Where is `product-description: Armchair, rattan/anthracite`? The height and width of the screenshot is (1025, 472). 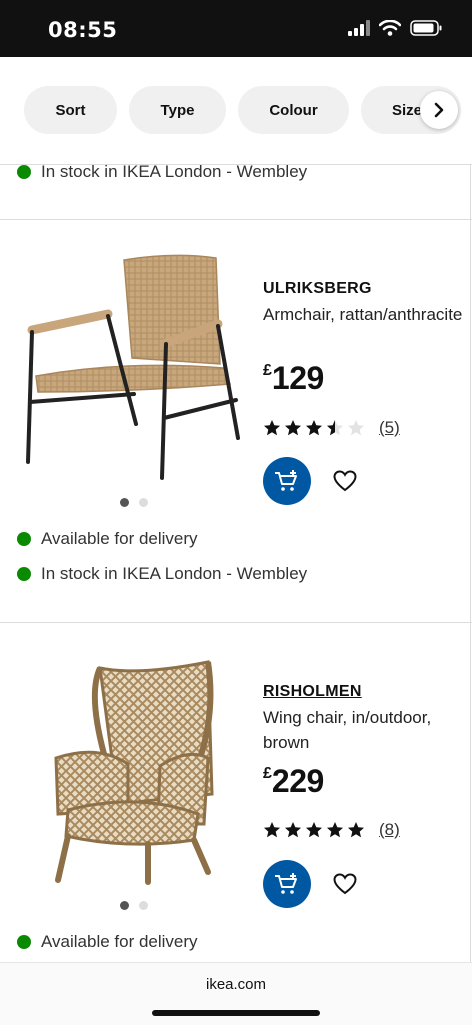 product-description: Armchair, rattan/anthracite is located at coordinates (363, 314).